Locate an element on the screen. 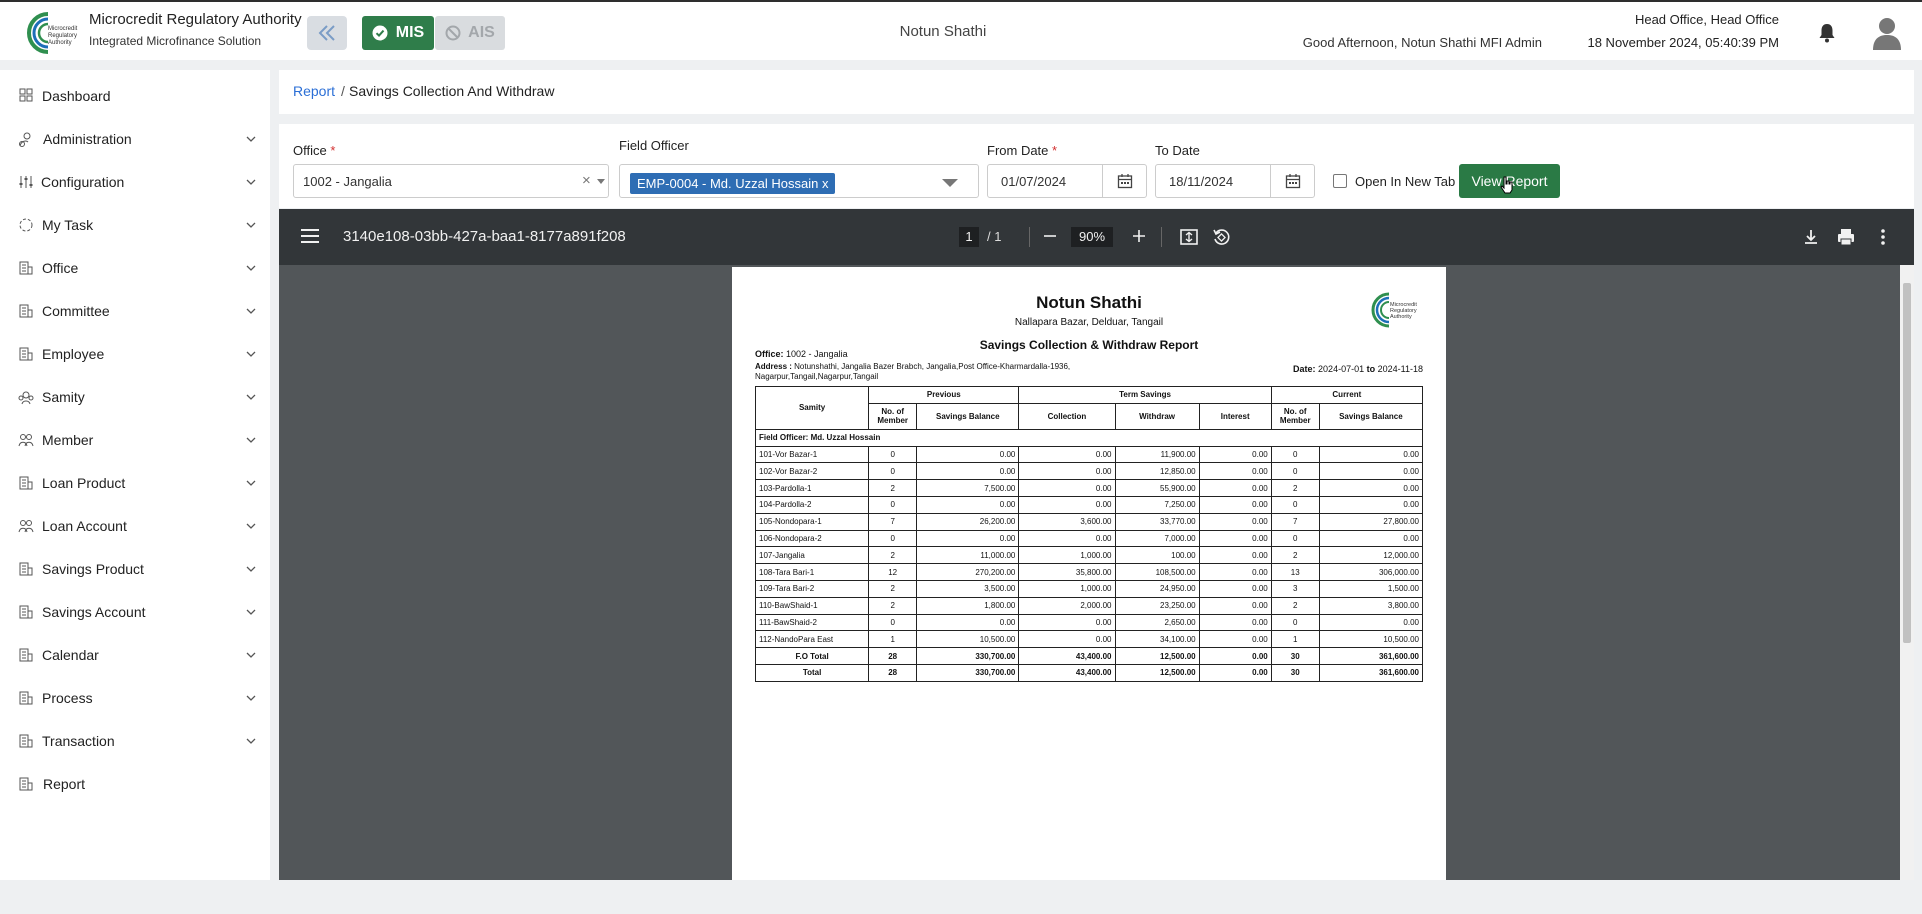 Image resolution: width=1922 pixels, height=914 pixels. from-date-value: 01/07/2024 is located at coordinates (1034, 181).